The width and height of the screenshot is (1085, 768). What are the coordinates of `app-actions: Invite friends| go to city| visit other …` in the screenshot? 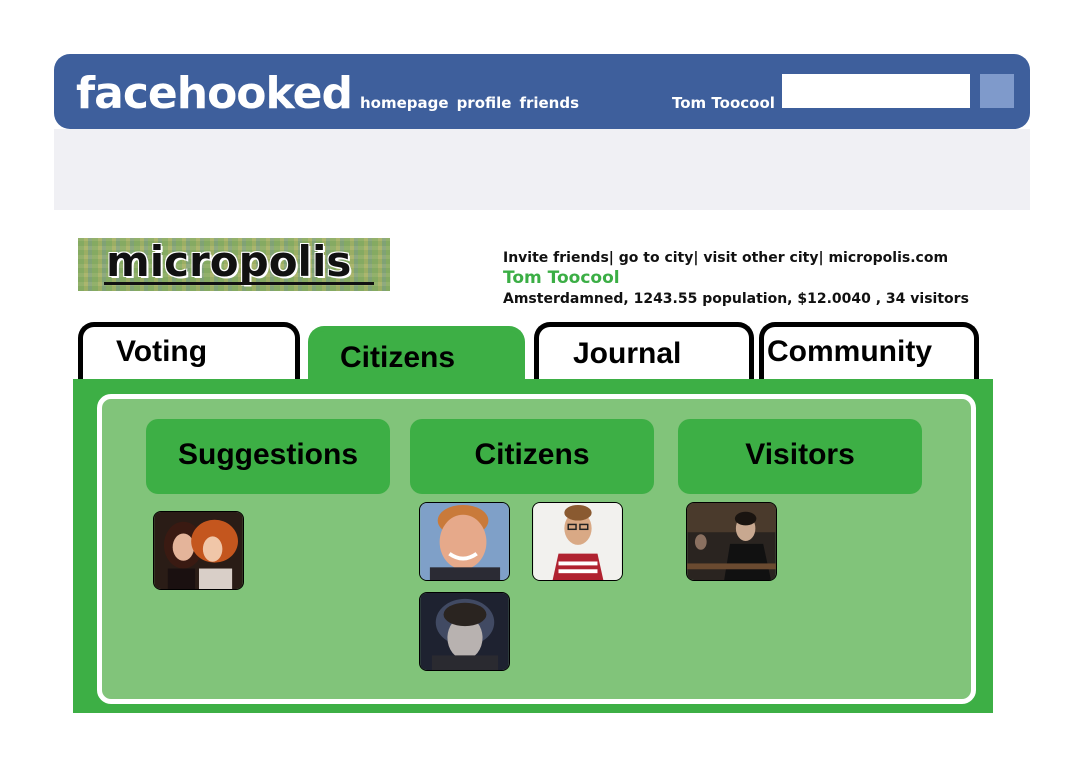 It's located at (736, 258).